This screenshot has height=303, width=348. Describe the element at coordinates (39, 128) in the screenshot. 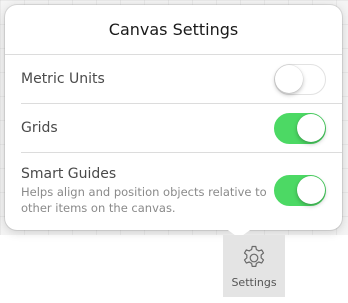

I see `setting-label-grids: Grids` at that location.